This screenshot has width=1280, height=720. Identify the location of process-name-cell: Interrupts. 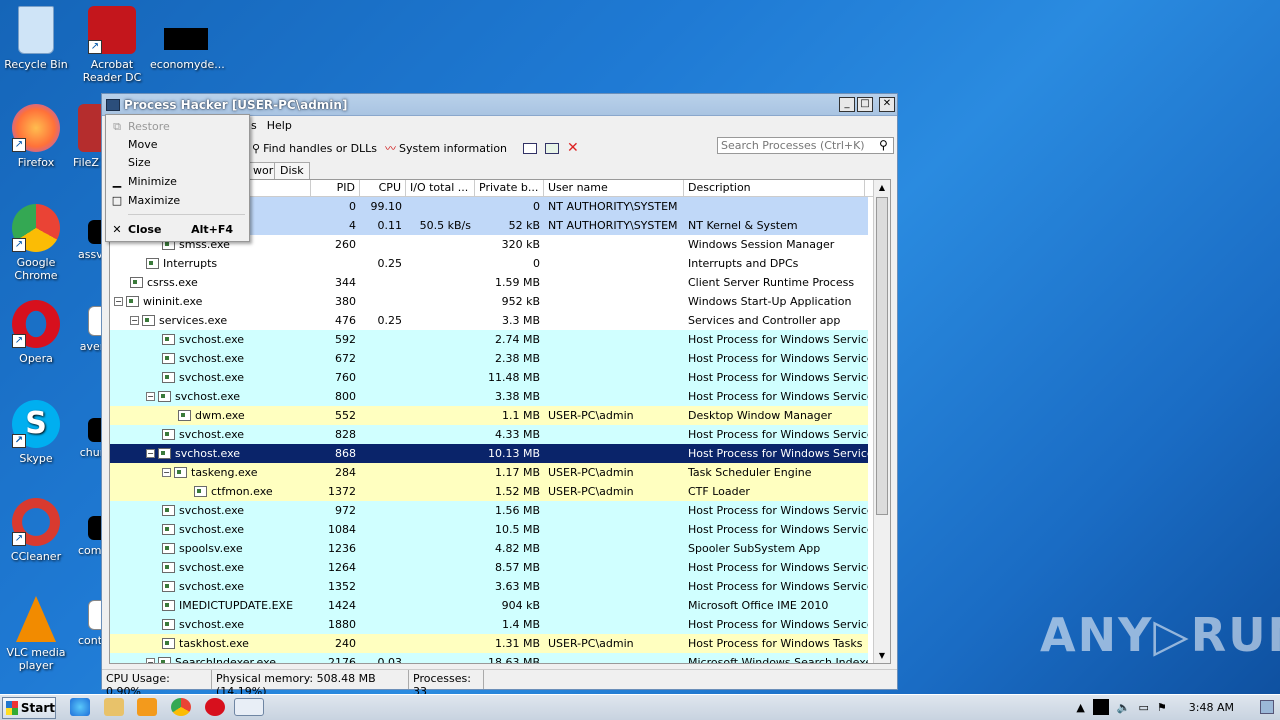
(210, 263).